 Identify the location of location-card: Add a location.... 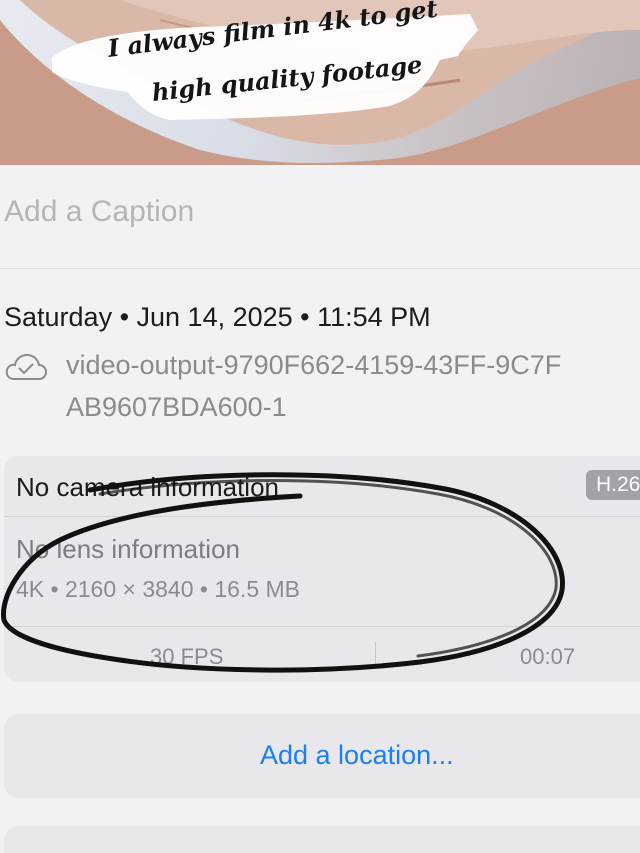
(322, 756).